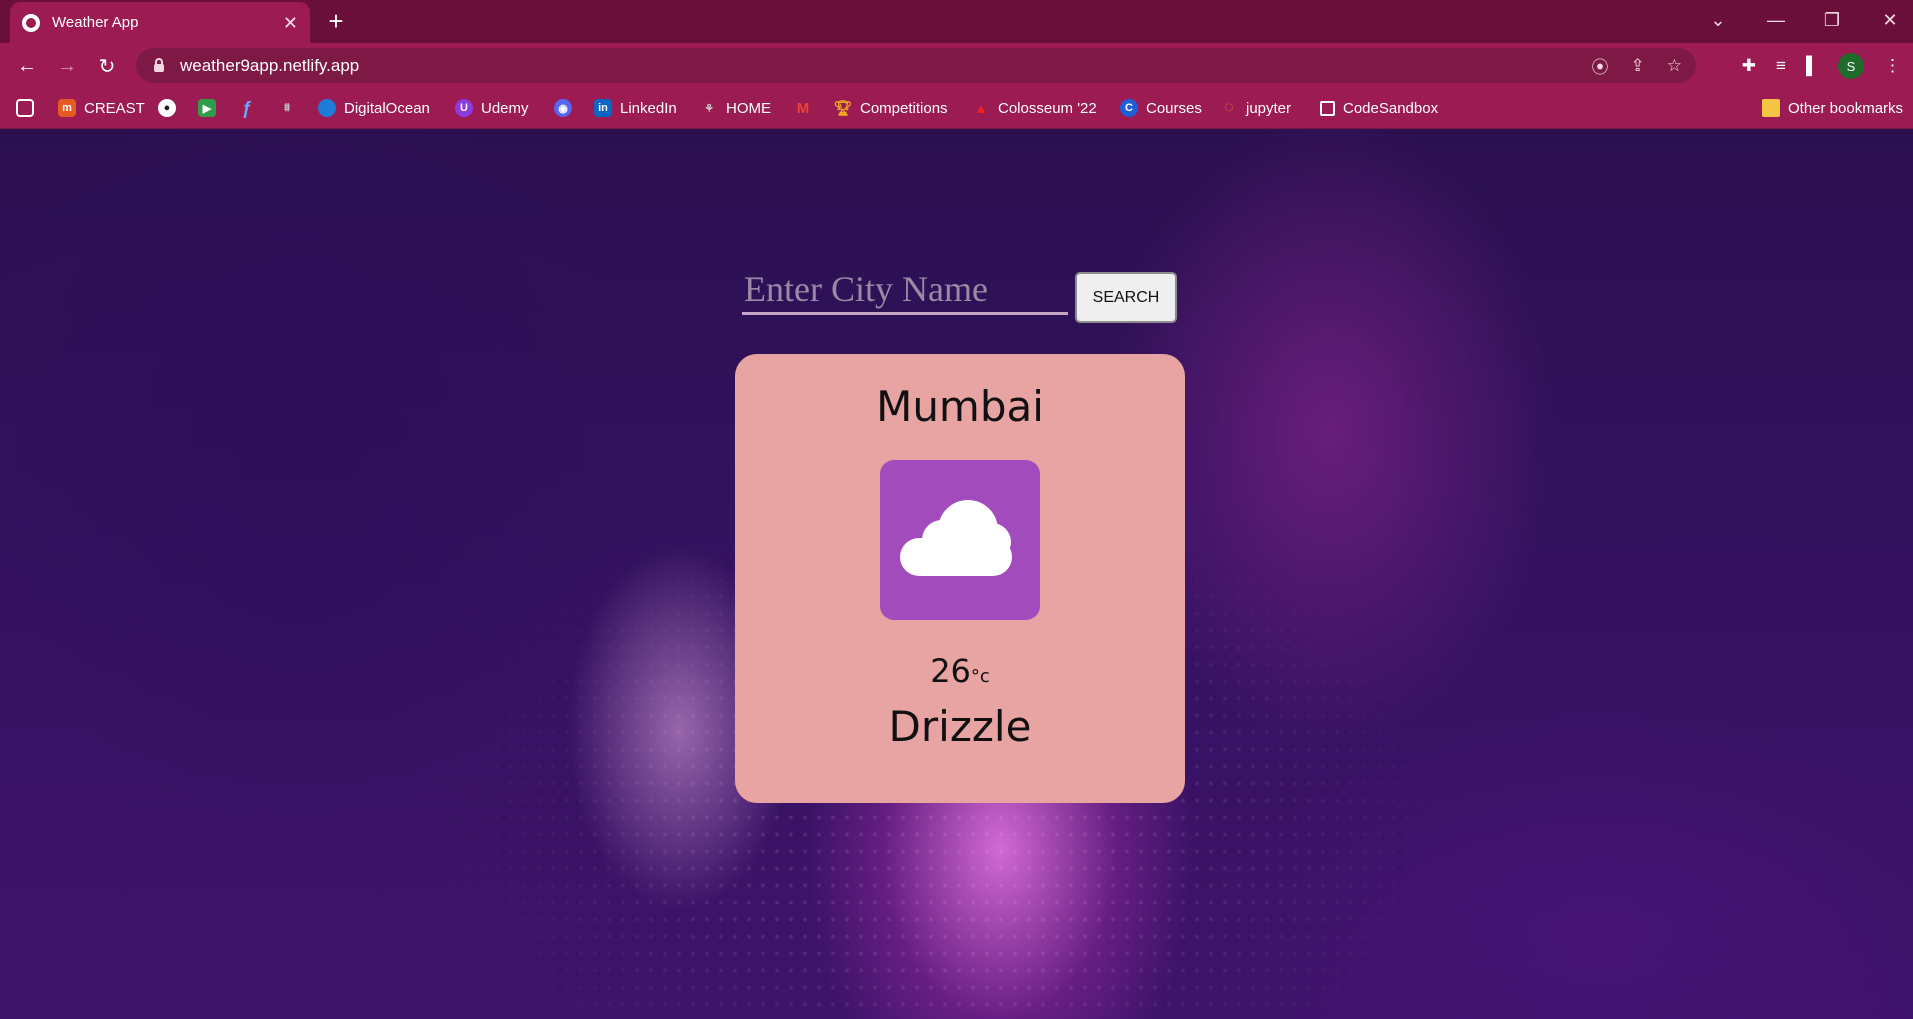  Describe the element at coordinates (107, 66) in the screenshot. I see `reload-button: ↻` at that location.